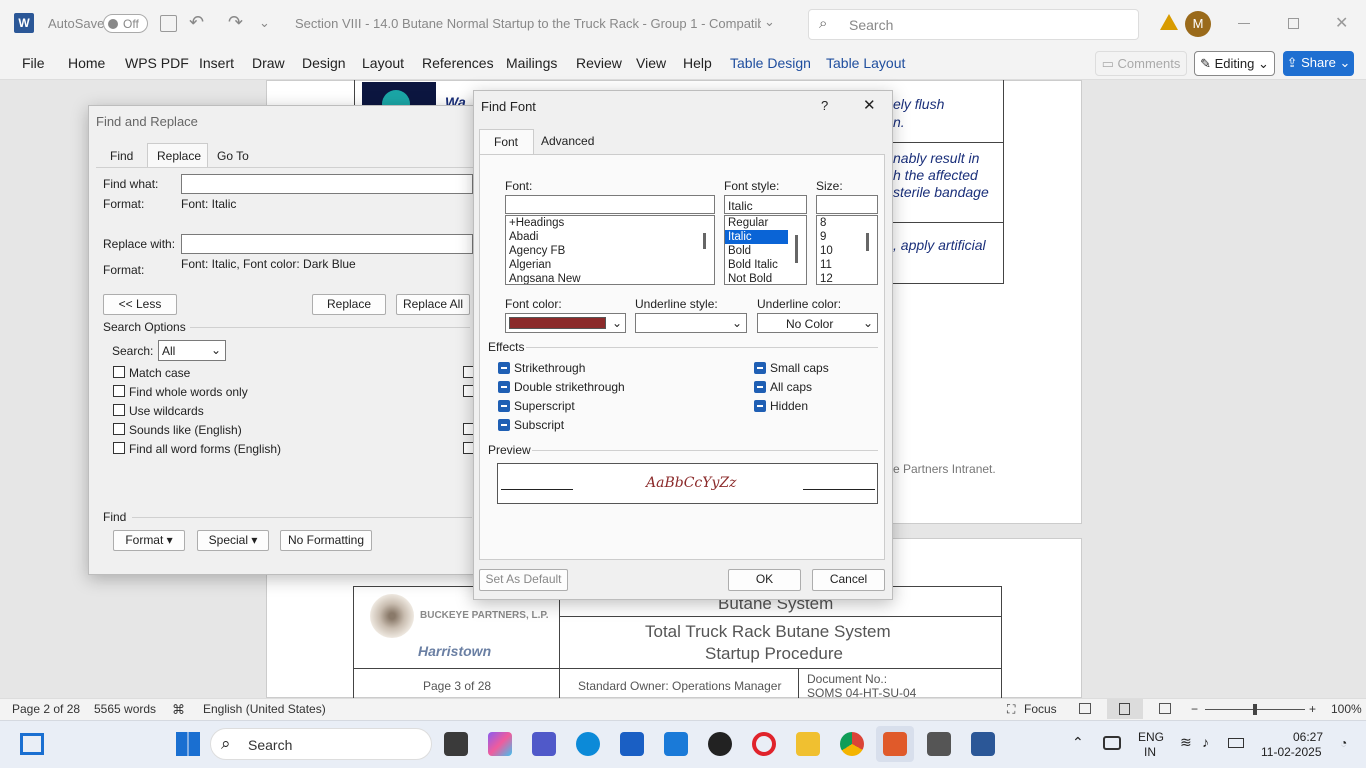 The width and height of the screenshot is (1366, 768). I want to click on teams-icon, so click(544, 744).